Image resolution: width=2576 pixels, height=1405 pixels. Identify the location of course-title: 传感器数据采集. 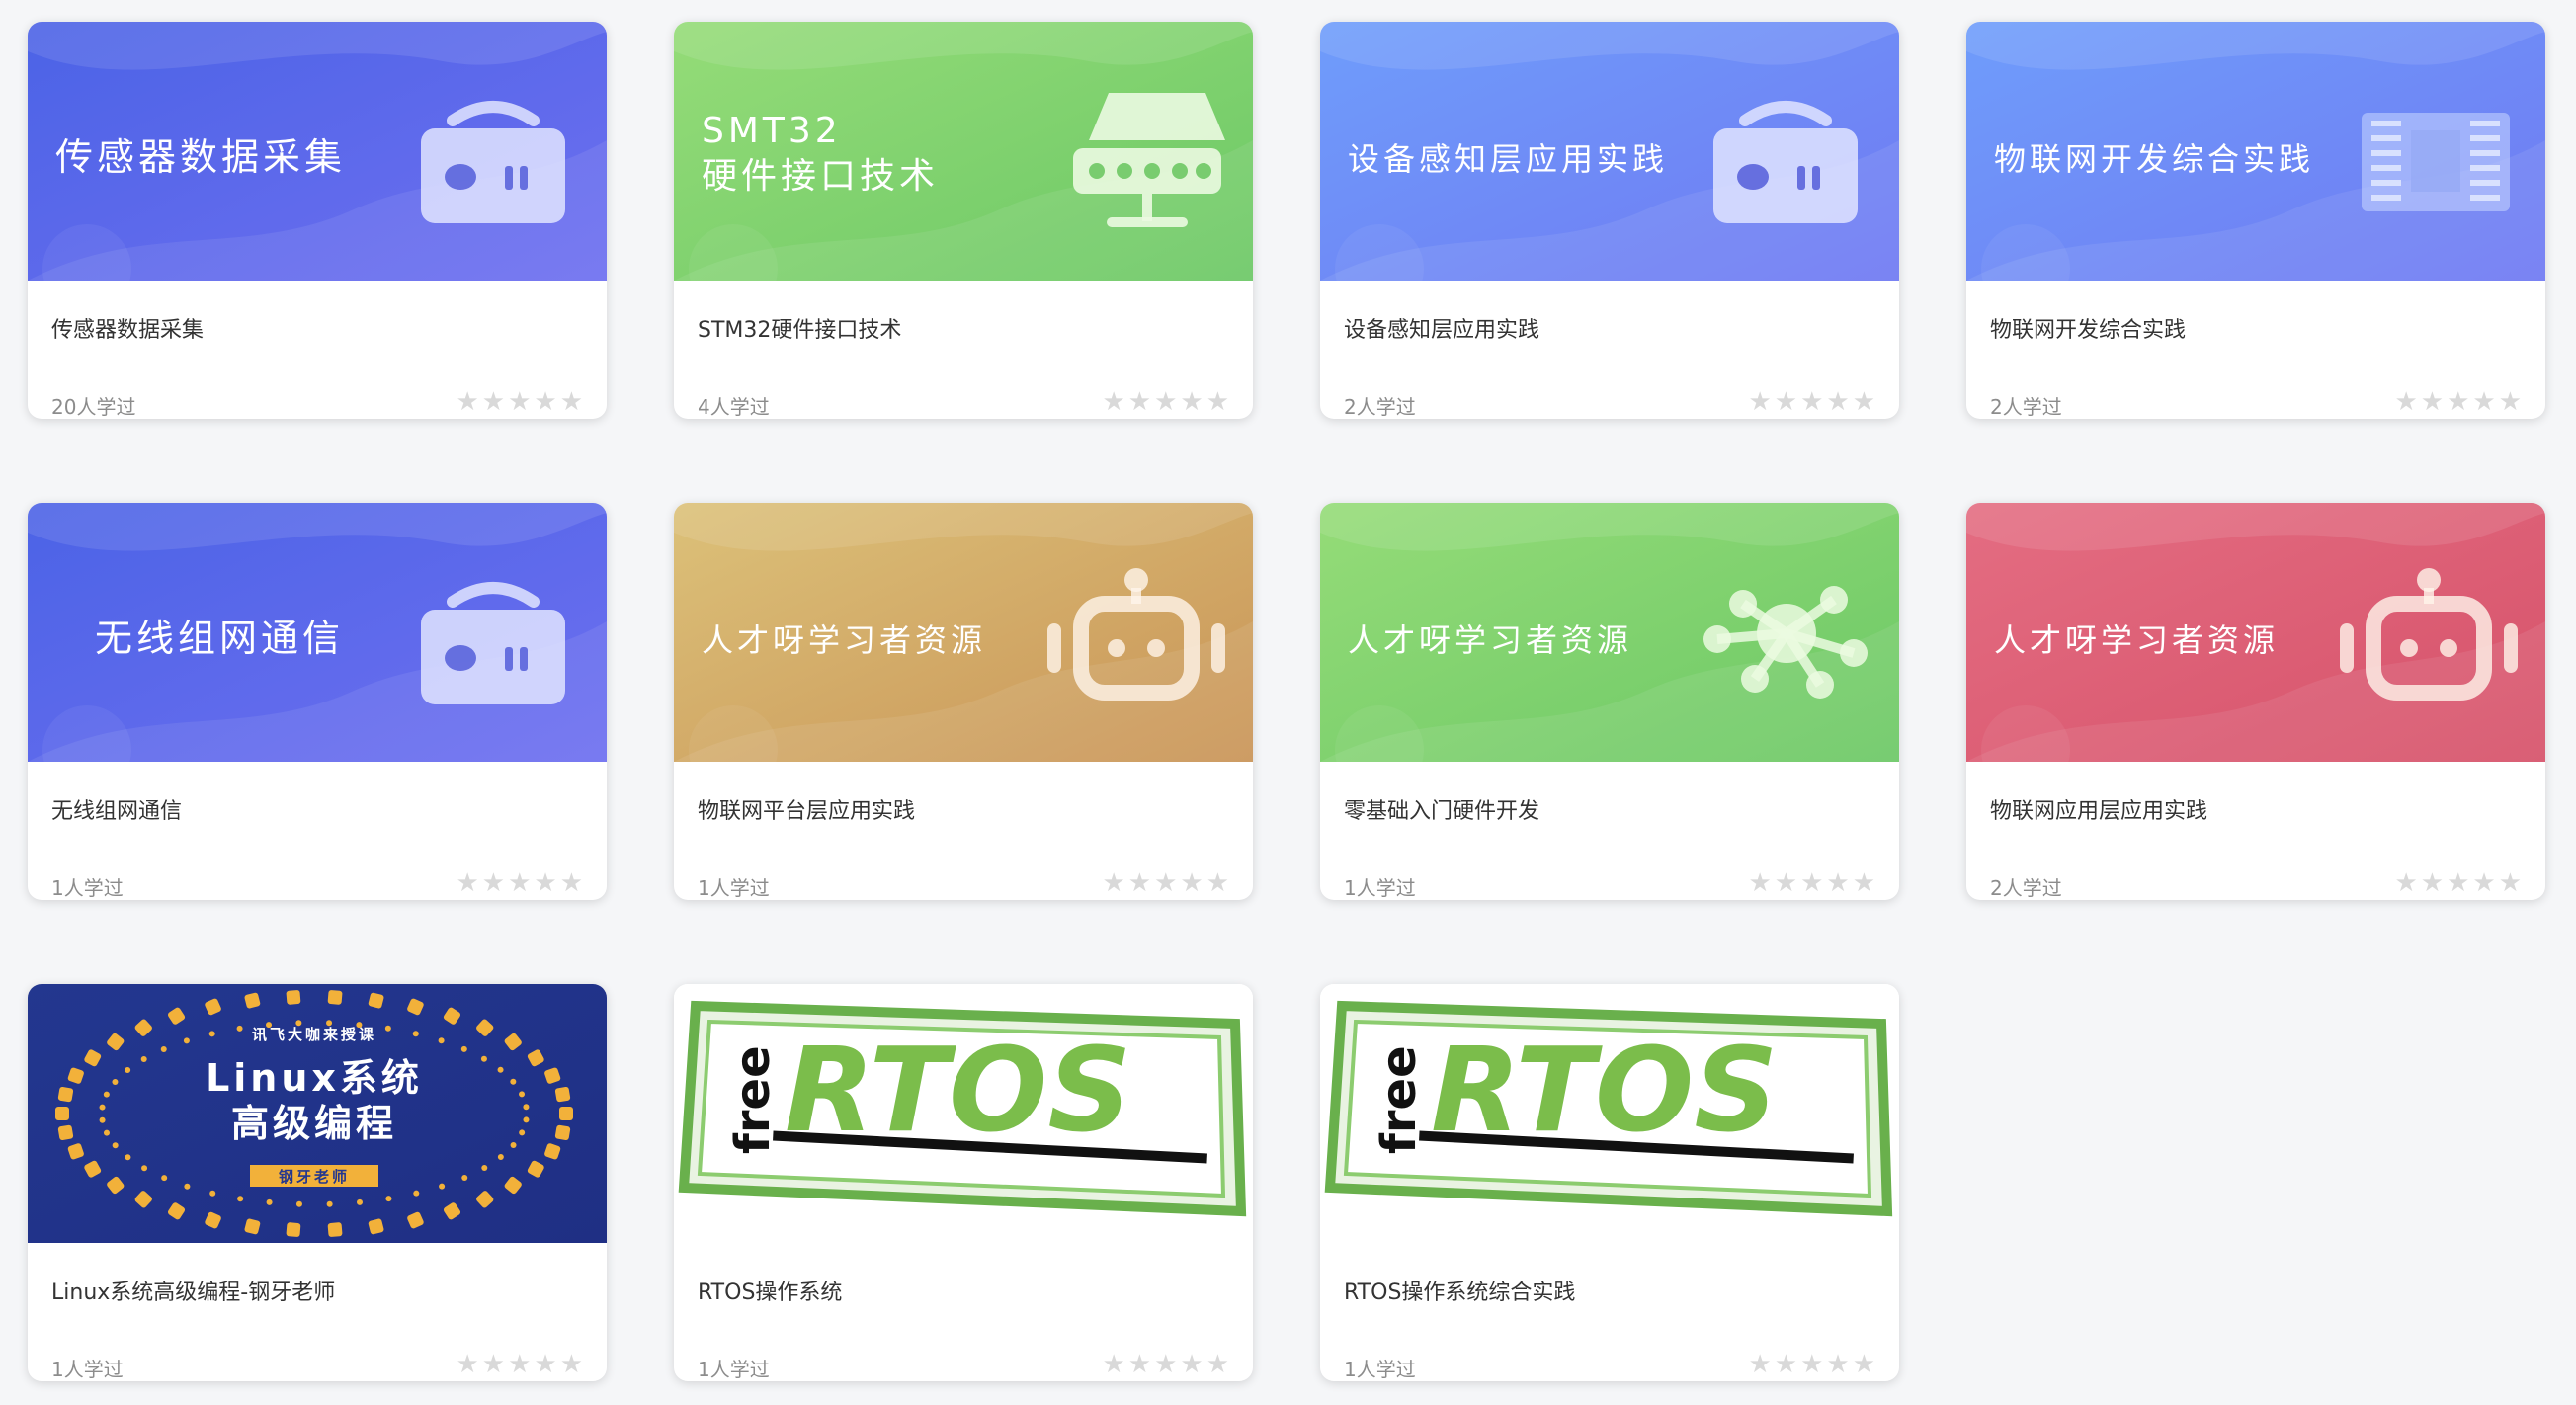
(127, 328).